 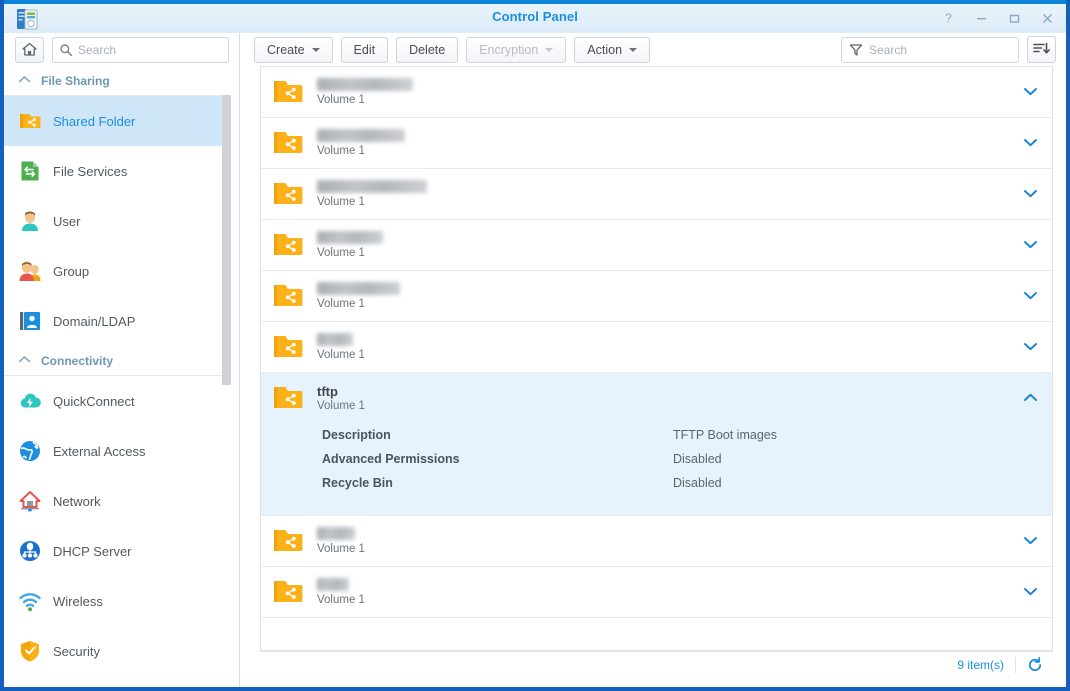 I want to click on sidebar-item-dhcp-server: DHCP Server, so click(x=115, y=551).